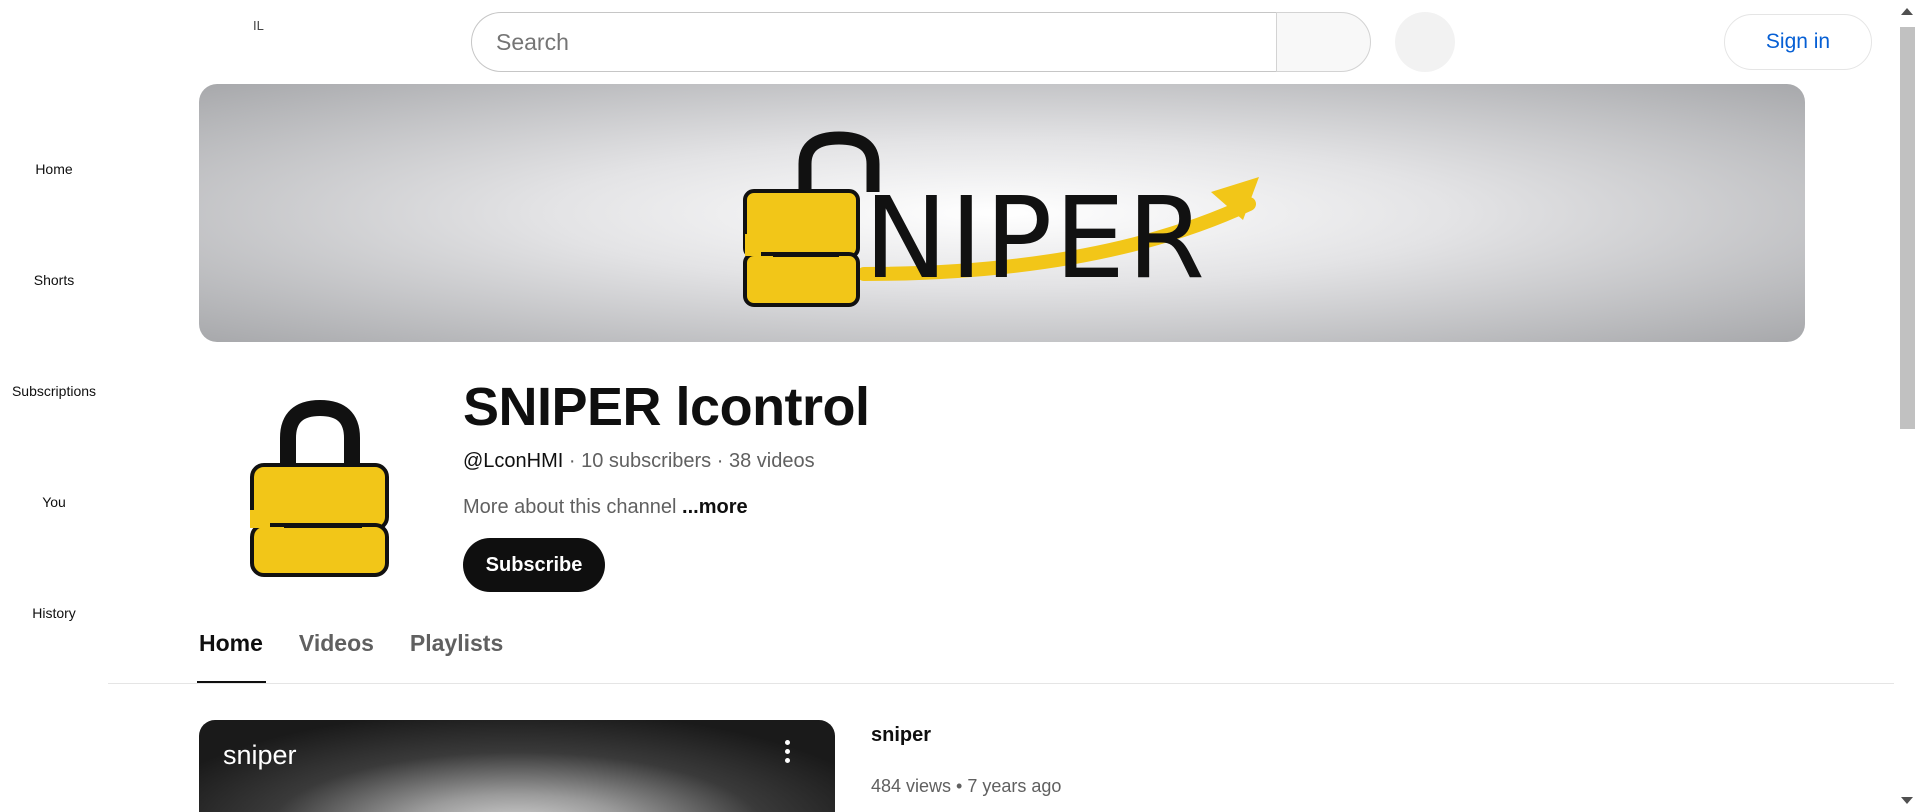 This screenshot has height=812, width=1920. Describe the element at coordinates (1035, 239) in the screenshot. I see `banner-logo-text: NIPER` at that location.